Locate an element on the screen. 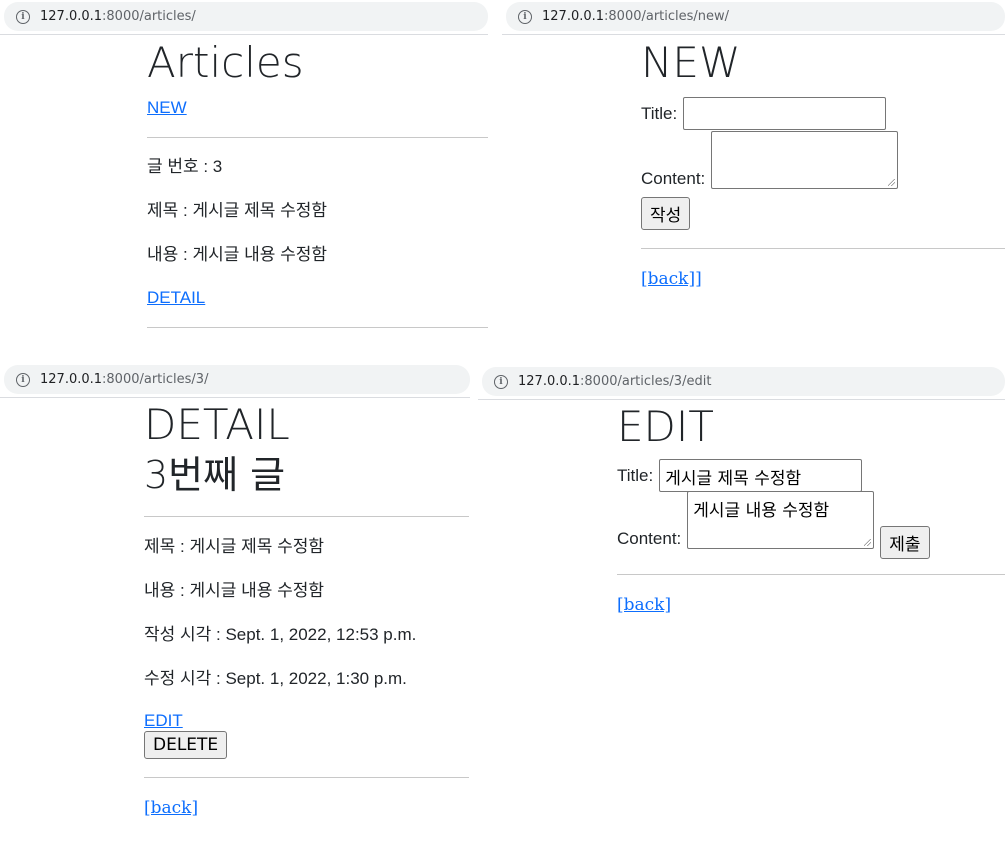  new-article-link: NEW is located at coordinates (317, 108).